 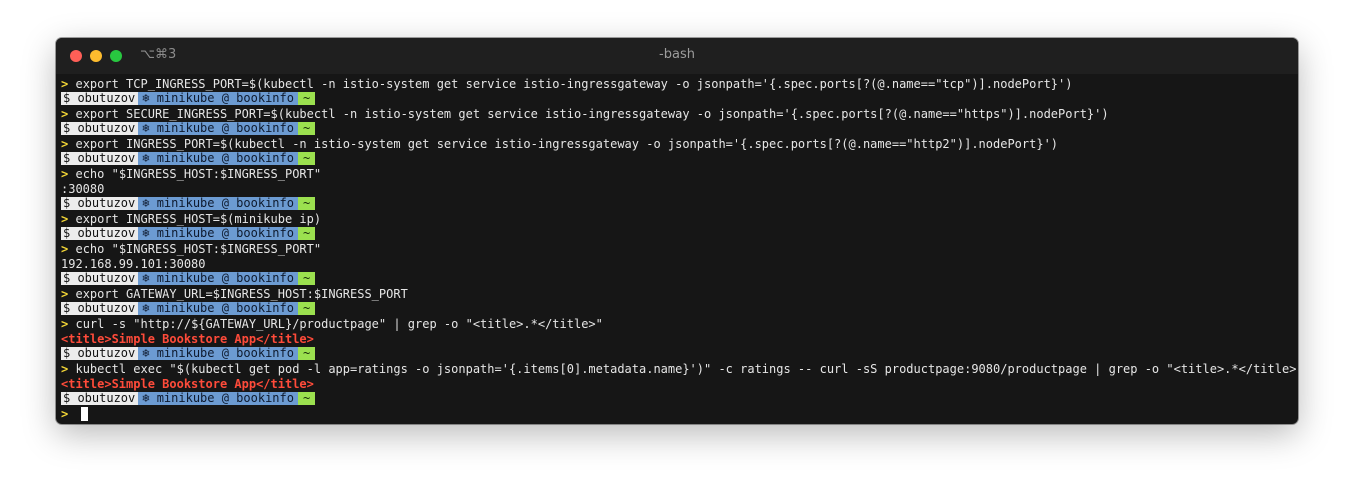 What do you see at coordinates (133, 264) in the screenshot?
I see `output-text: 192.168.99.101:30080` at bounding box center [133, 264].